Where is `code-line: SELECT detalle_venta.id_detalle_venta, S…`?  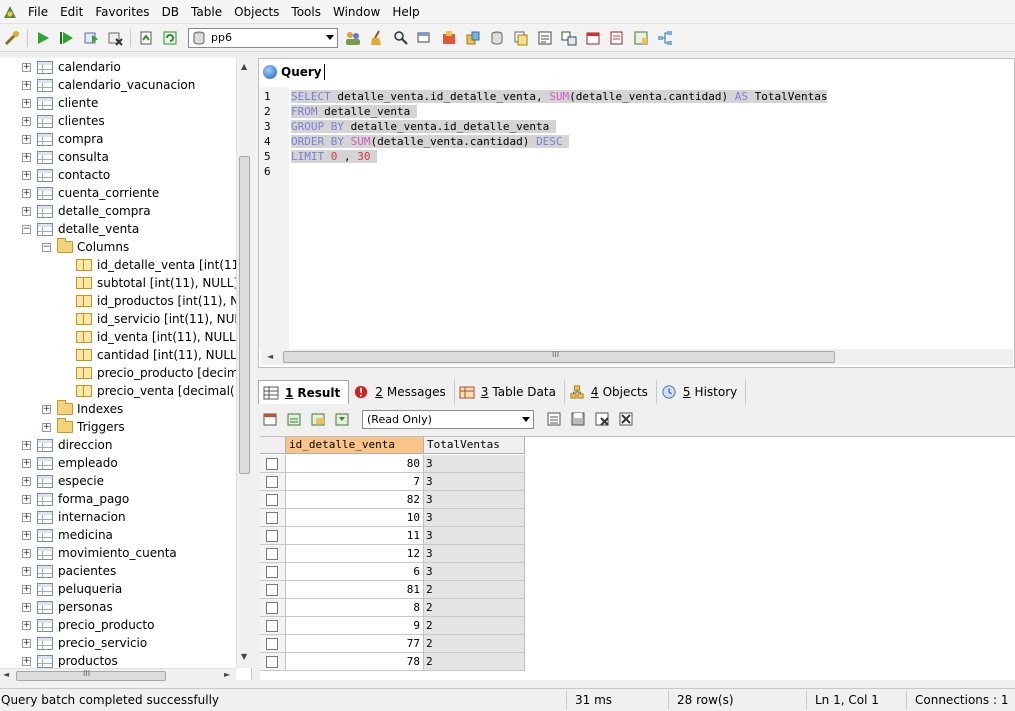 code-line: SELECT detalle_venta.id_detalle_venta, S… is located at coordinates (559, 96).